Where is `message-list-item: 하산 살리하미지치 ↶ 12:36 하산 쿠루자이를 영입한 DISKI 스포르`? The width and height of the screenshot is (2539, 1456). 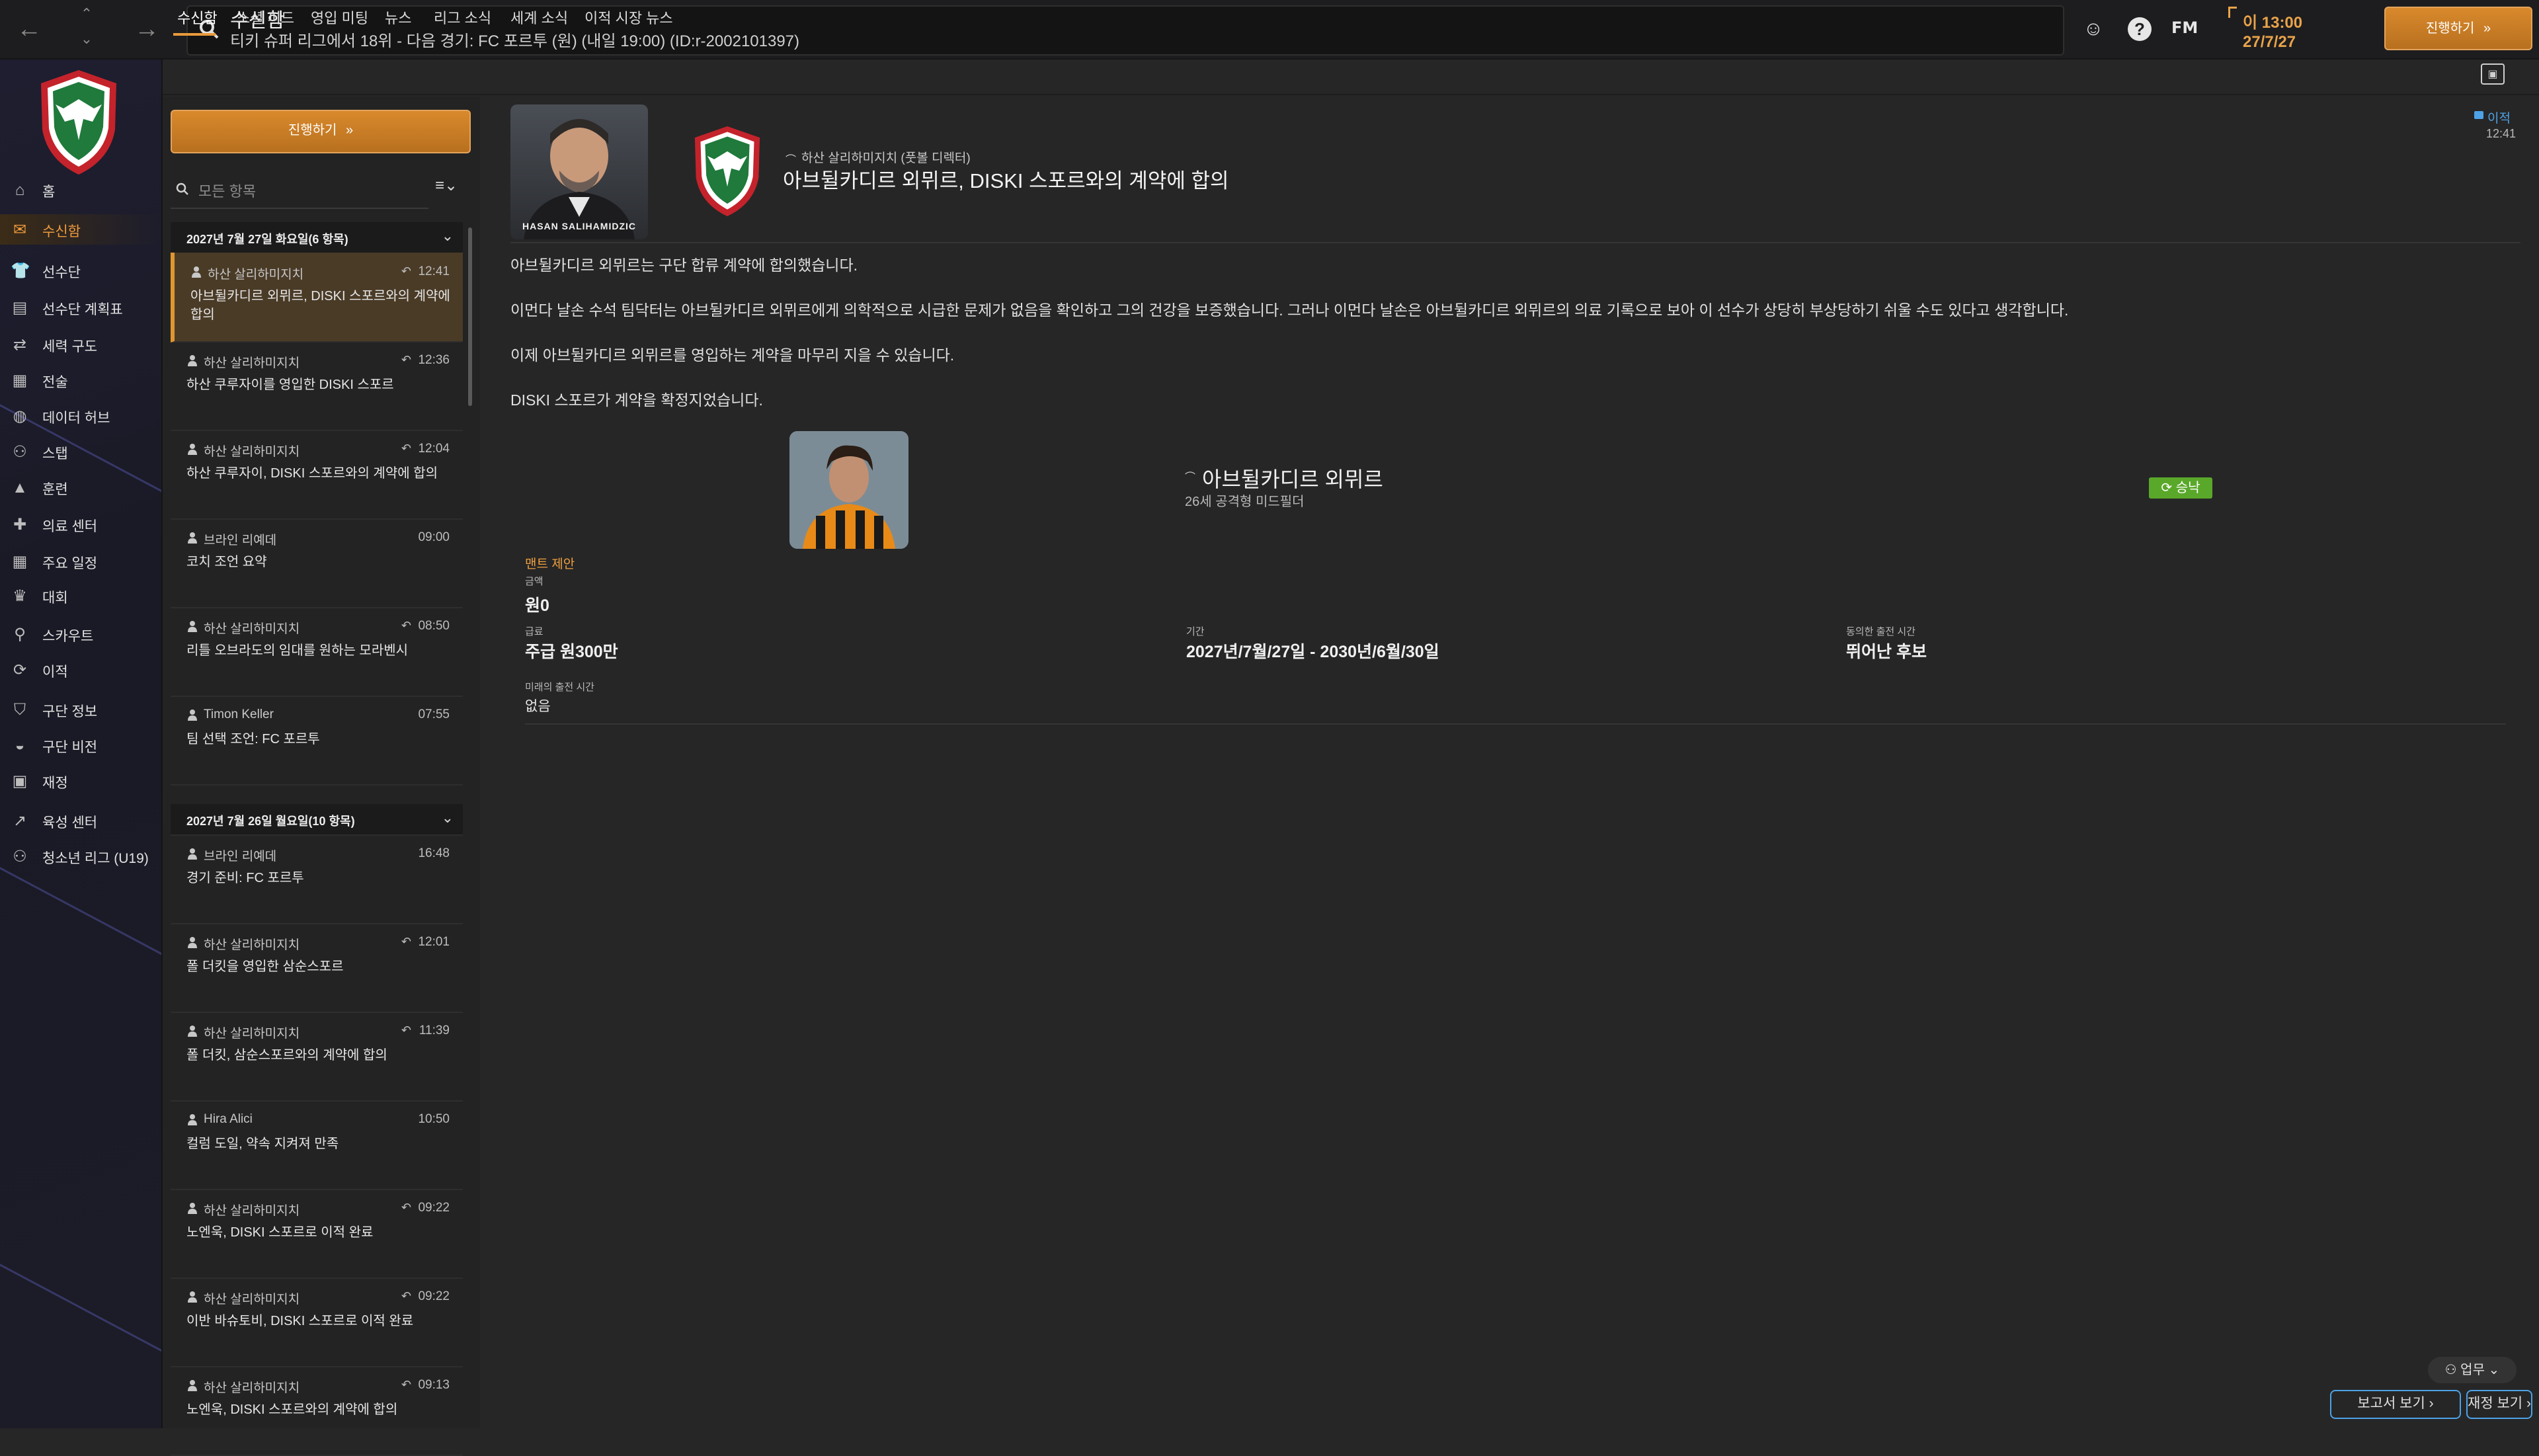 message-list-item: 하산 살리하미지치 ↶ 12:36 하산 쿠루자이를 영입한 DISKI 스포르 is located at coordinates (317, 386).